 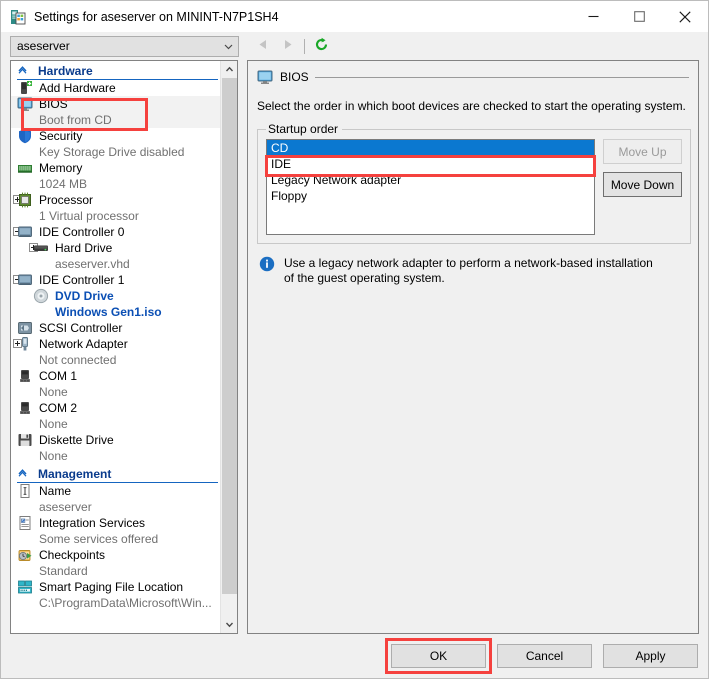 What do you see at coordinates (593, 16) in the screenshot?
I see `minimize-button` at bounding box center [593, 16].